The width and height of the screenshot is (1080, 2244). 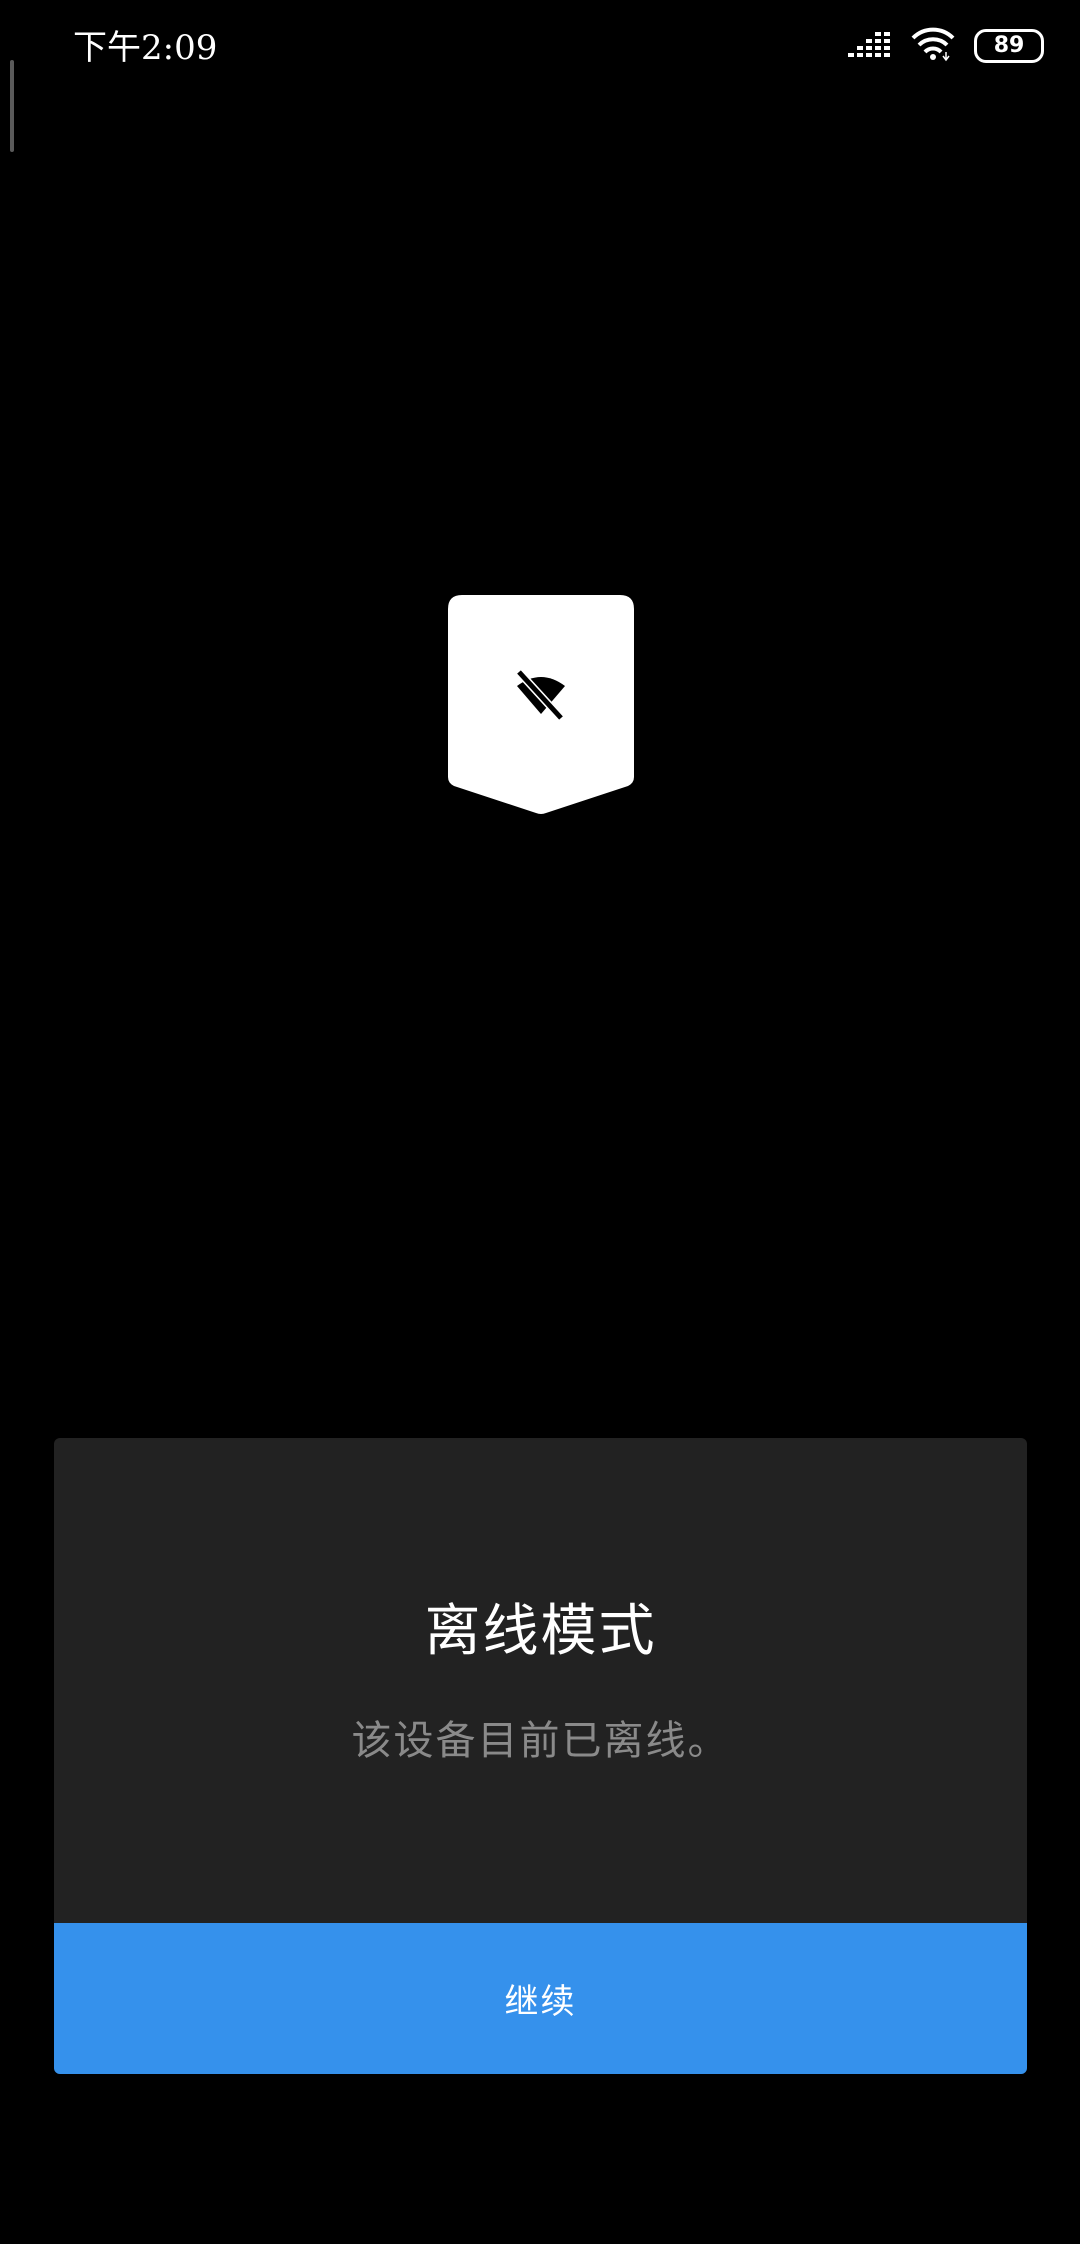 What do you see at coordinates (145, 48) in the screenshot?
I see `status-time: 下午2:09` at bounding box center [145, 48].